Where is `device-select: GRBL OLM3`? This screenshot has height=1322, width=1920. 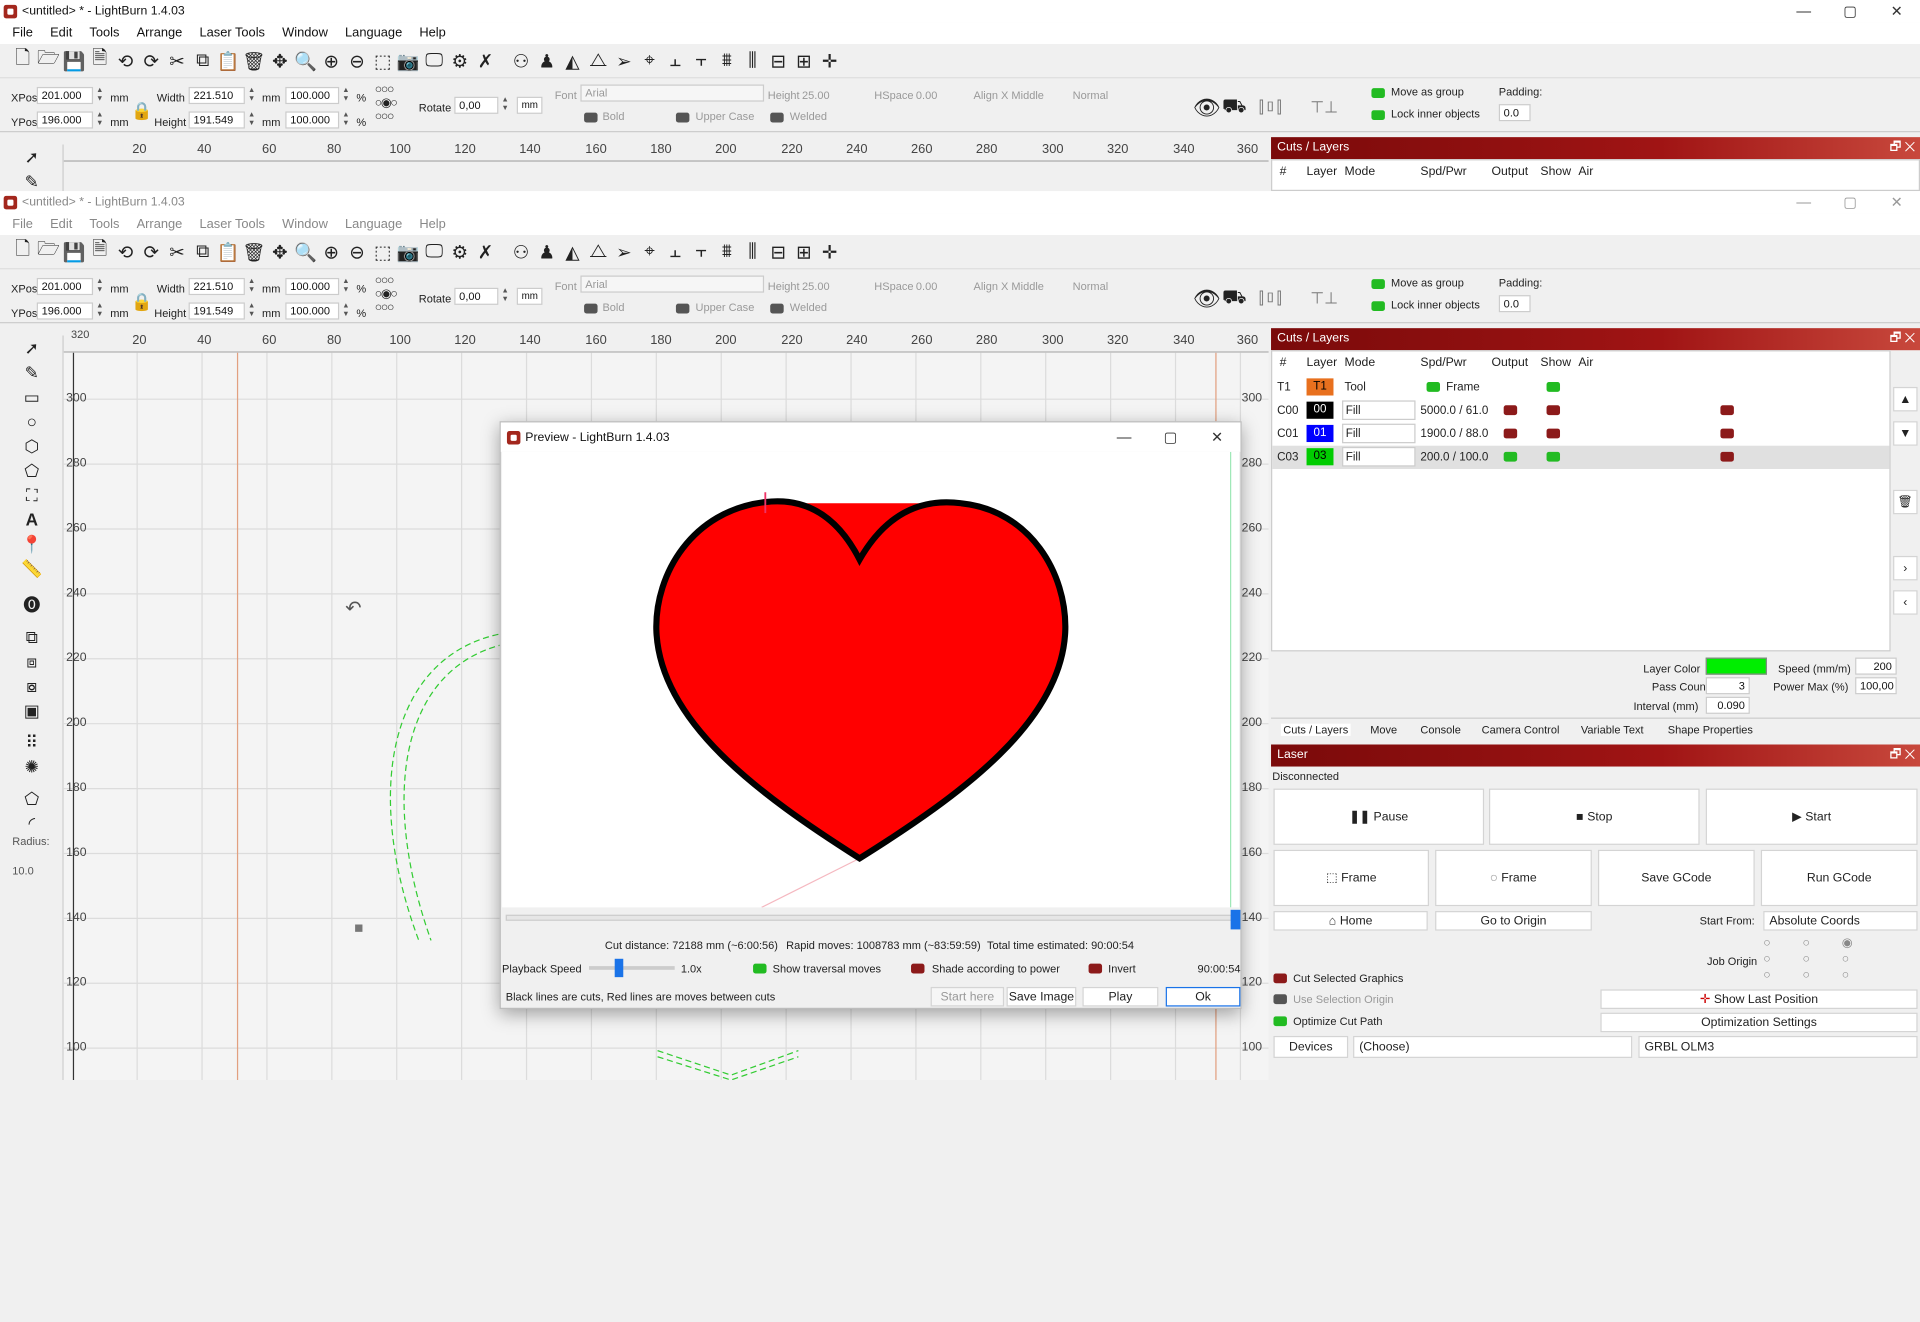 device-select: GRBL OLM3 is located at coordinates (1778, 1046).